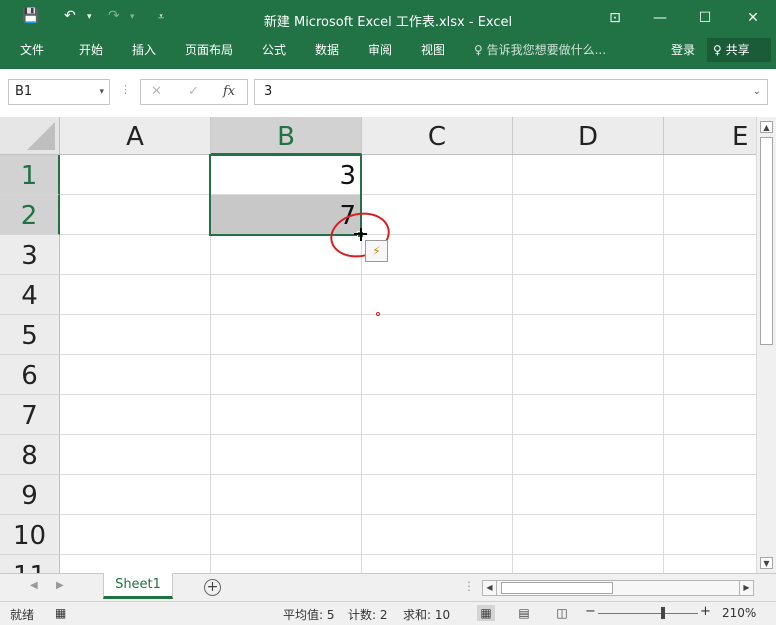 This screenshot has width=776, height=625. I want to click on expand-formula-bar-icon: ⌄, so click(757, 92).